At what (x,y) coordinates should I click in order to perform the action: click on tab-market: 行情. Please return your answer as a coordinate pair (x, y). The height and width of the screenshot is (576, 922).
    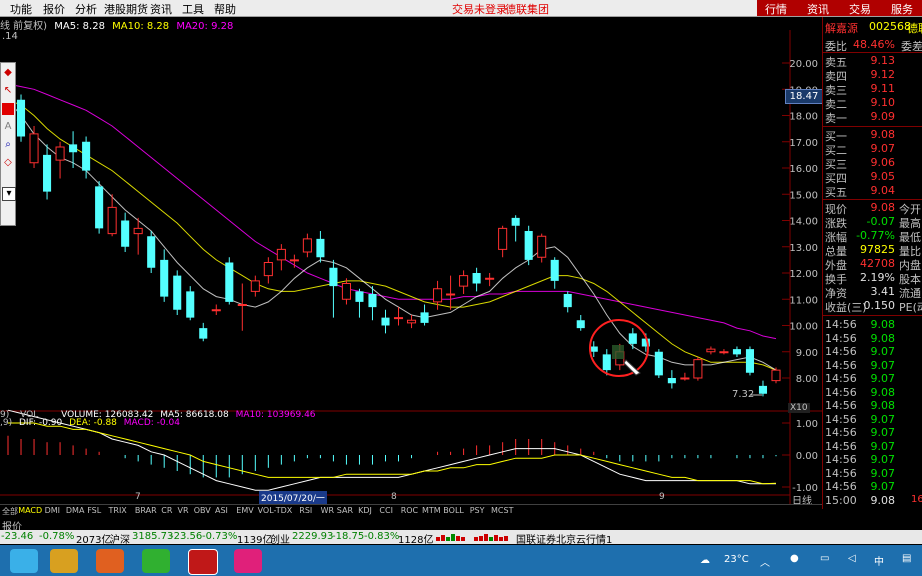
    Looking at the image, I should click on (776, 9).